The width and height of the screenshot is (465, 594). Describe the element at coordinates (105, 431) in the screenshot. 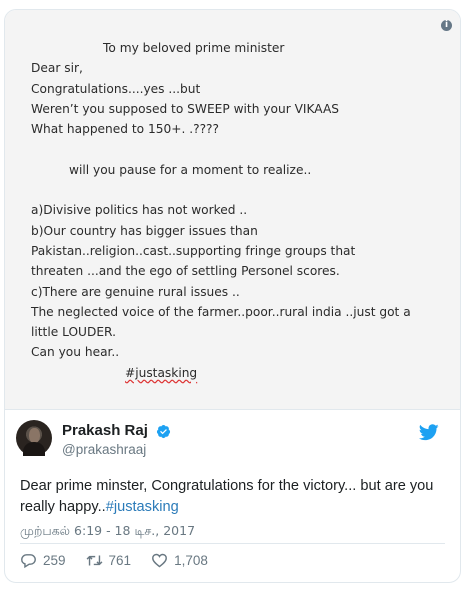

I see `author-name: Prakash Raj` at that location.